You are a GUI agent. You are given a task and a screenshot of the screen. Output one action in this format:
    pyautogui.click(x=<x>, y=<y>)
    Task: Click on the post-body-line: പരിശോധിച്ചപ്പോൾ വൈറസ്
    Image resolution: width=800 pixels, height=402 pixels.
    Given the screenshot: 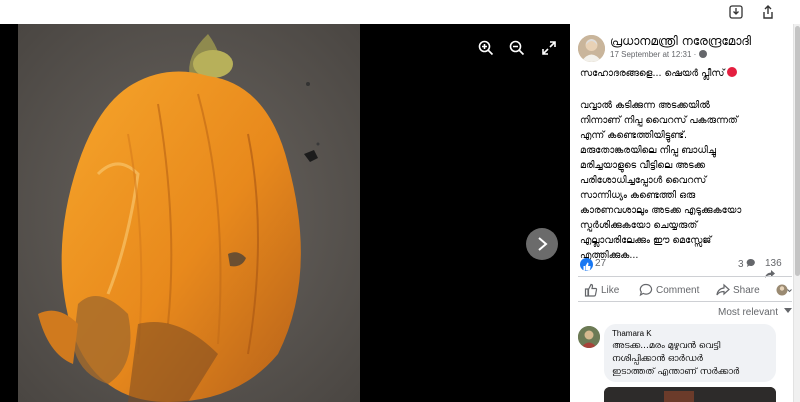 What is the action you would take?
    pyautogui.click(x=643, y=180)
    